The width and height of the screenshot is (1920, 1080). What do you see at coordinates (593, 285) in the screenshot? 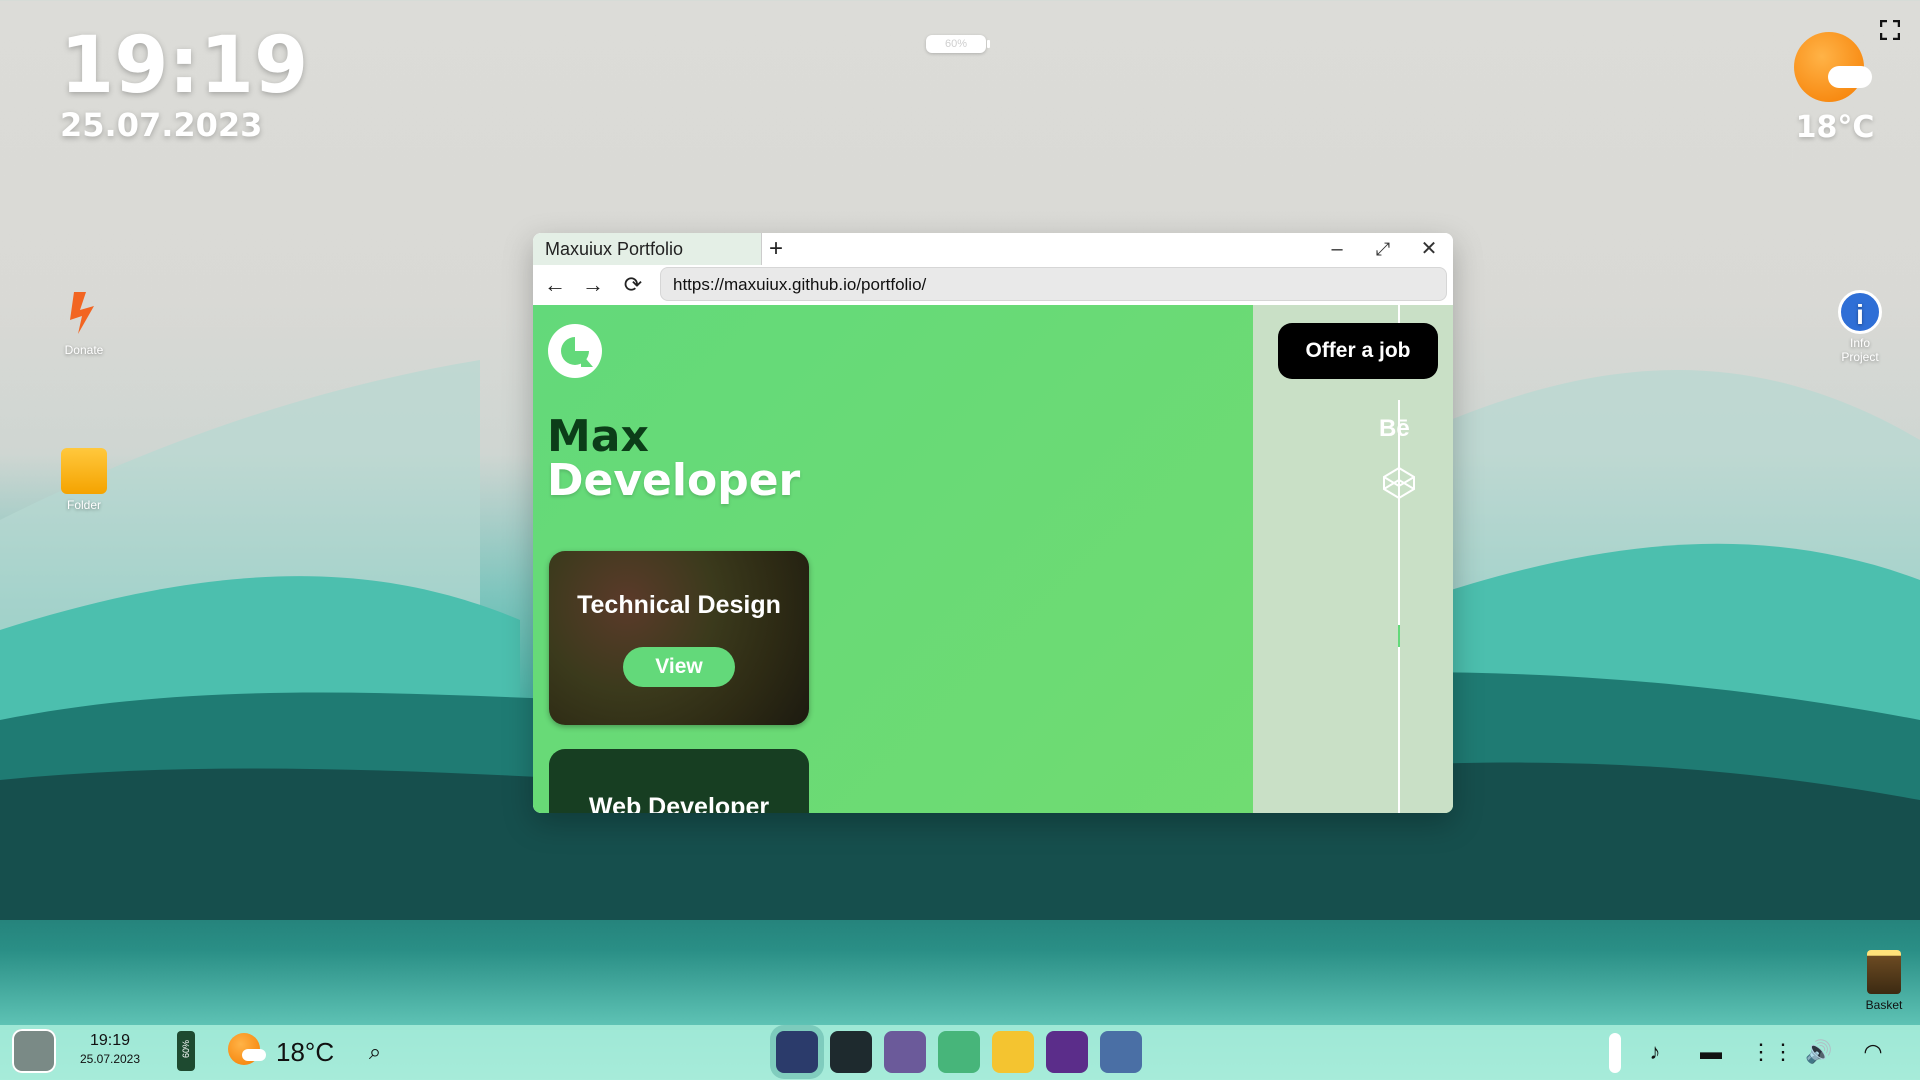
I see `forward-button: →` at bounding box center [593, 285].